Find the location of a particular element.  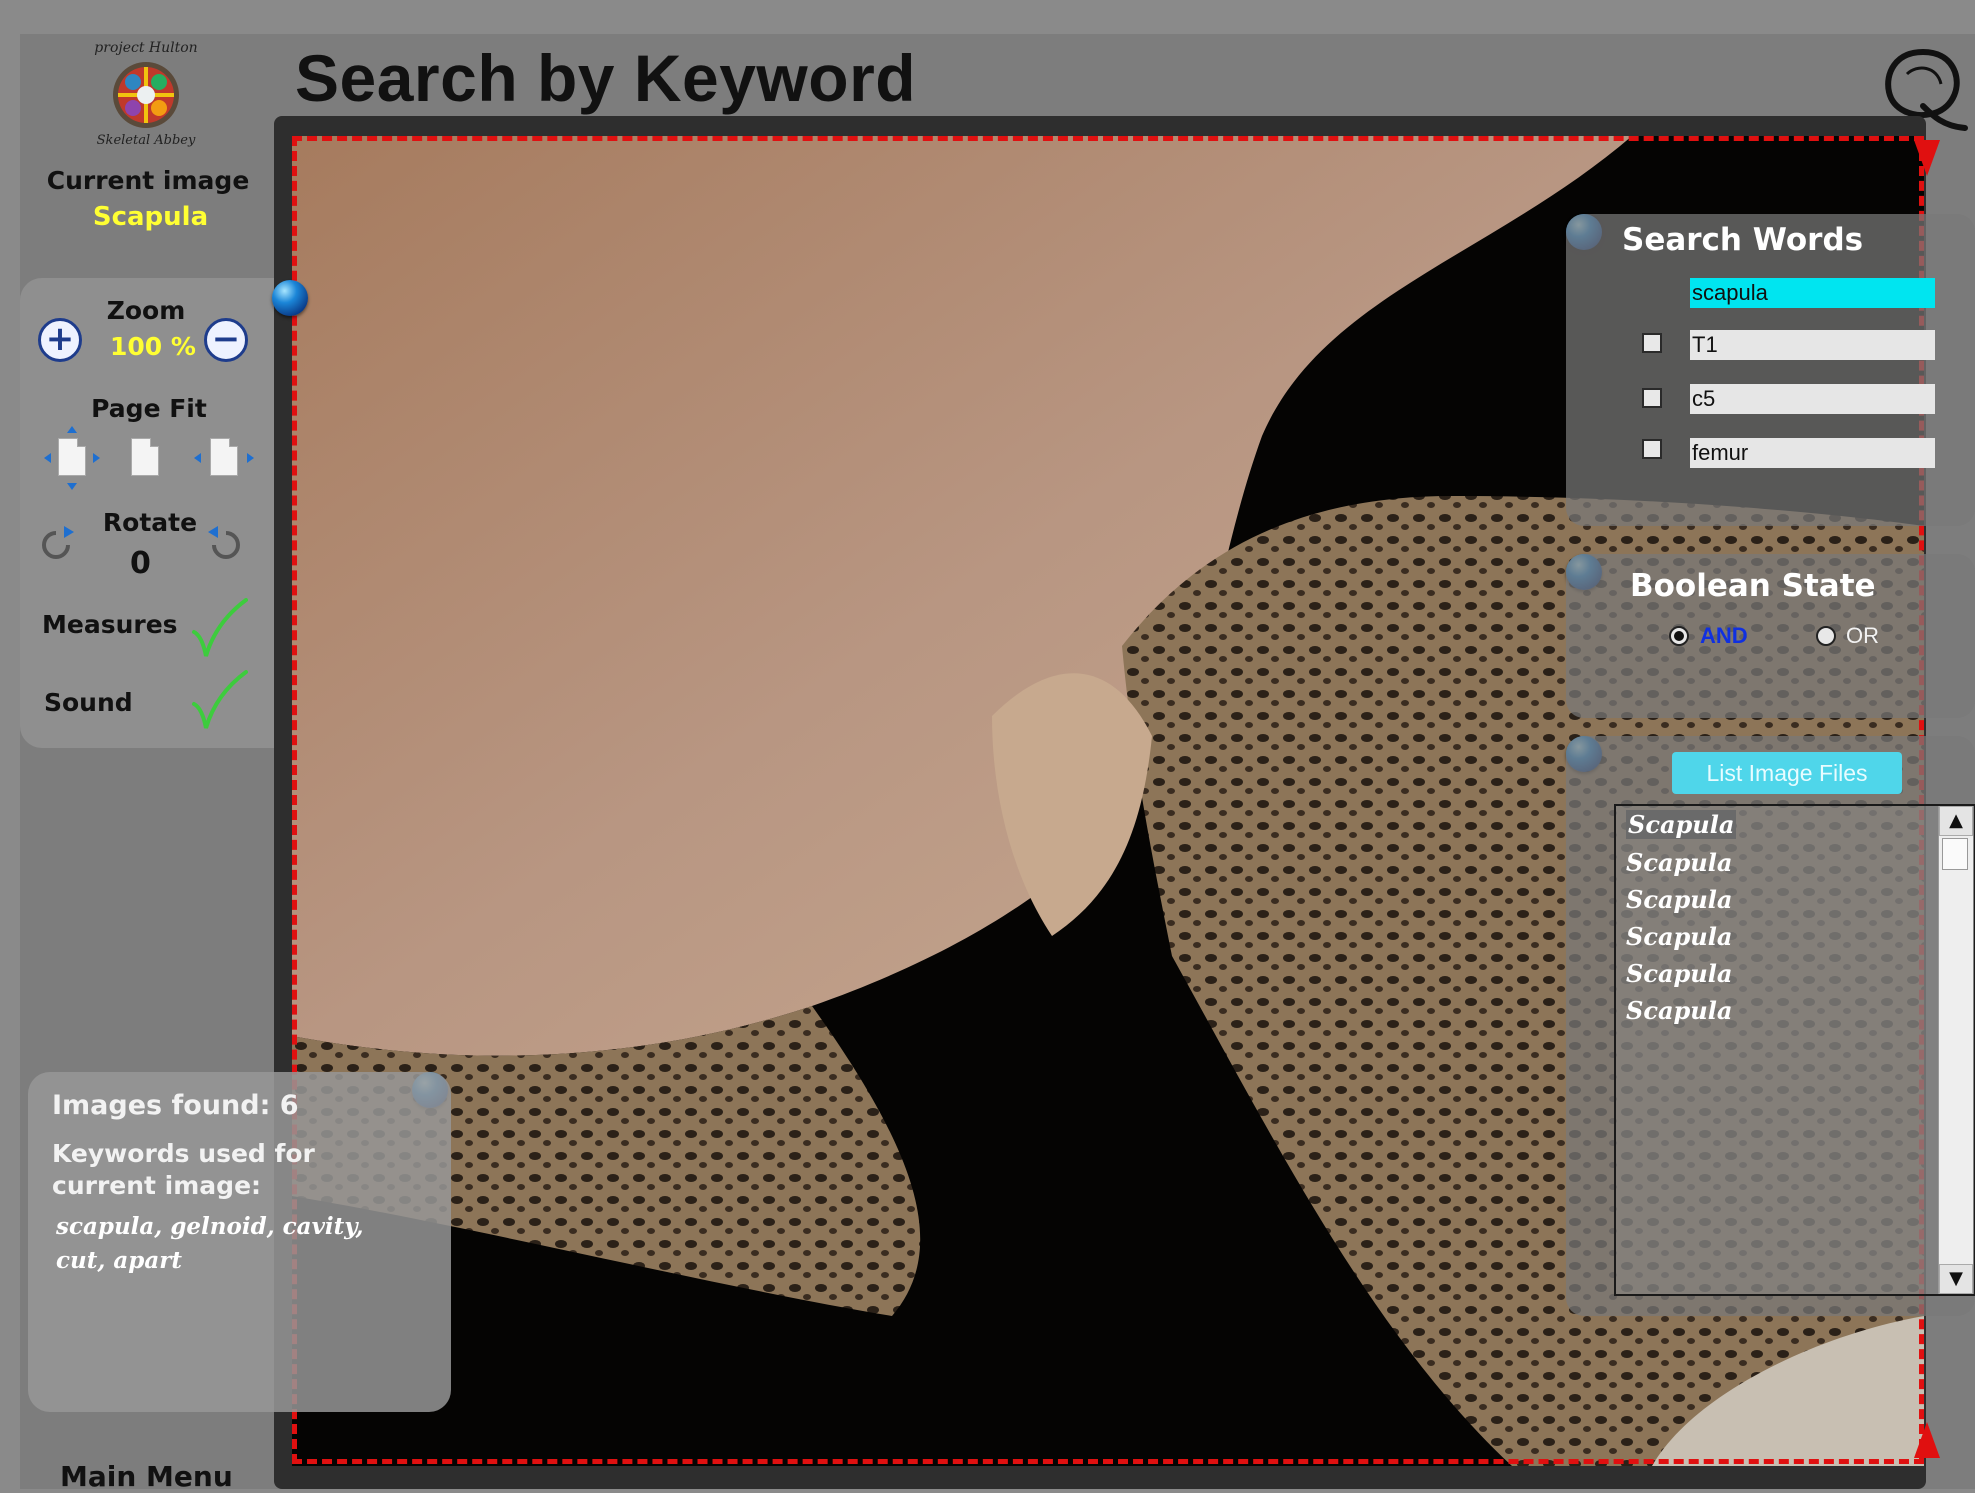

fit-page-button is located at coordinates (145, 458).